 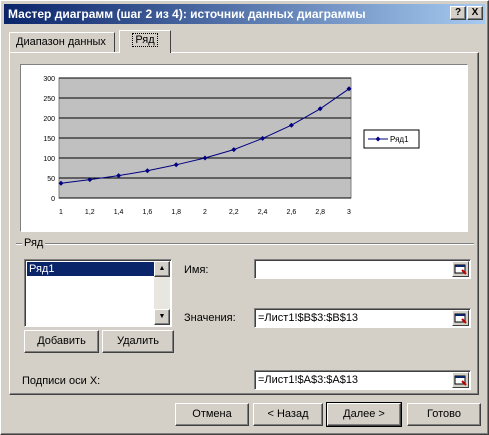 I want to click on y-tick-label: 150, so click(x=49, y=139).